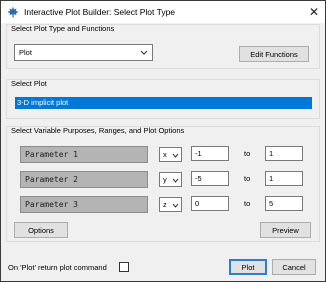 The height and width of the screenshot is (282, 326). Describe the element at coordinates (197, 203) in the screenshot. I see `parameter-3-from-value: 0` at that location.